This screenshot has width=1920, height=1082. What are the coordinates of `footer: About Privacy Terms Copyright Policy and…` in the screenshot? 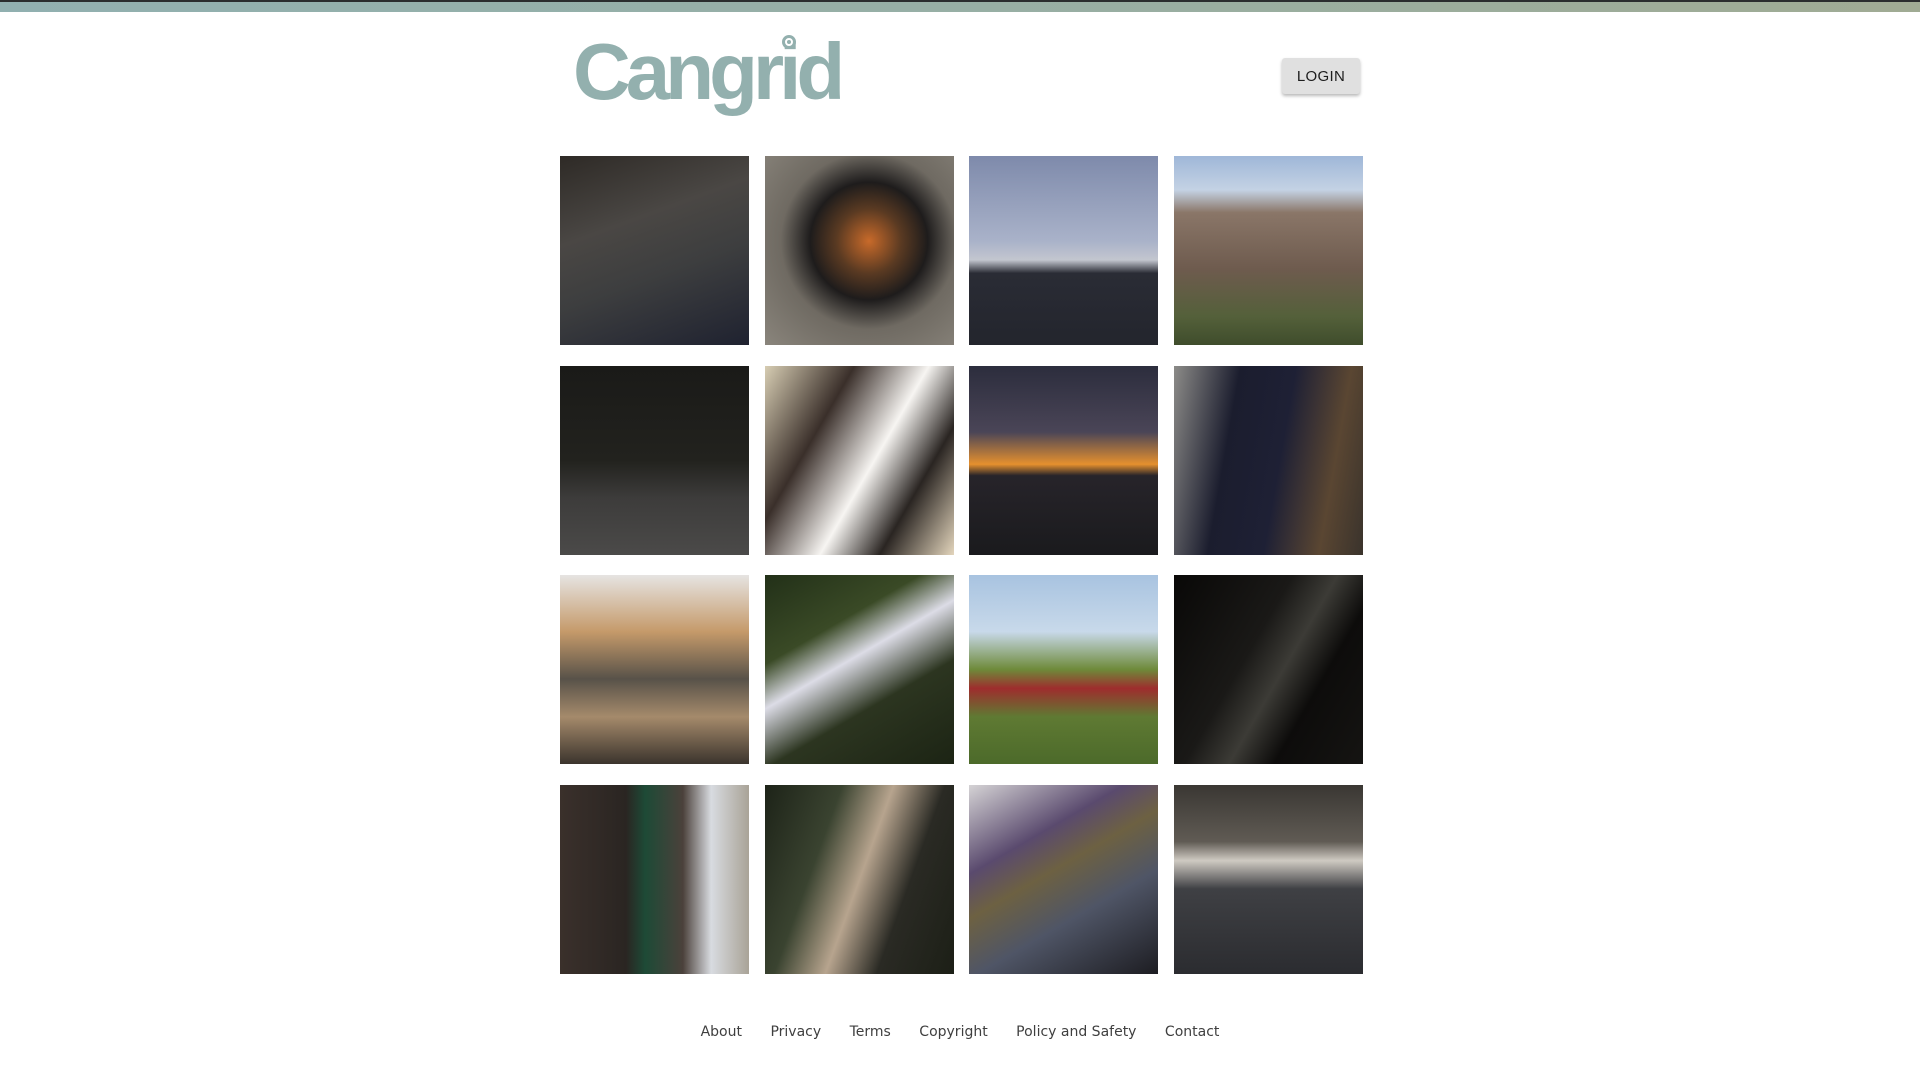 It's located at (960, 1032).